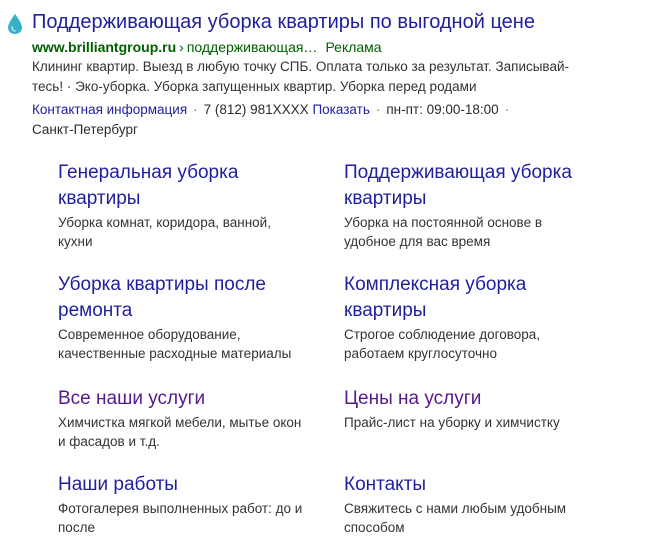  I want to click on sitelink-description: Свяжитесь с нами любым удобным способом, so click(455, 518).